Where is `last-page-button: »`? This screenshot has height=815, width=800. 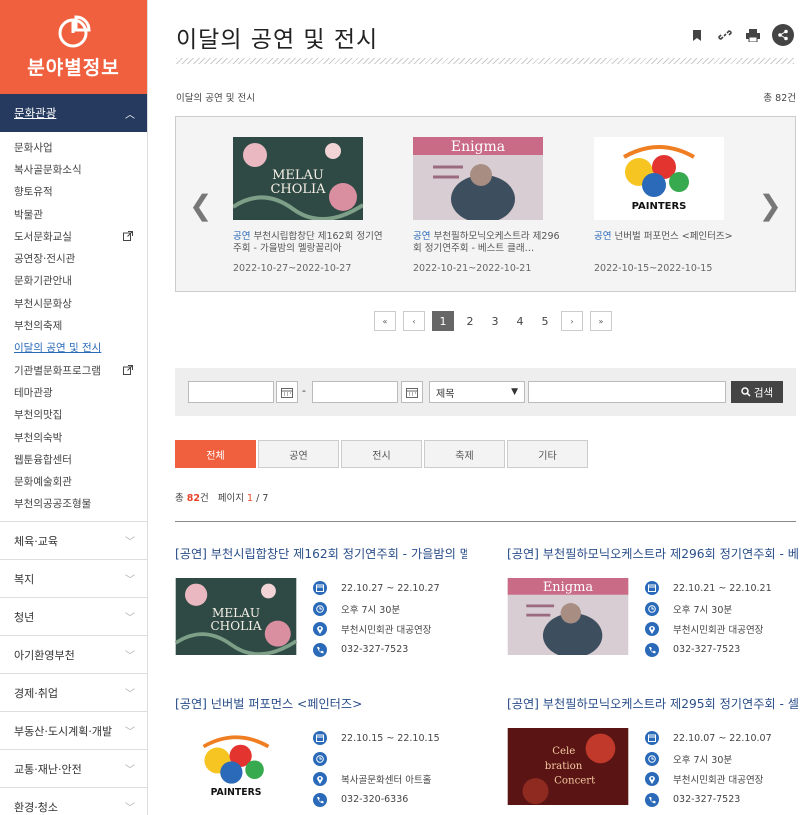 last-page-button: » is located at coordinates (601, 321).